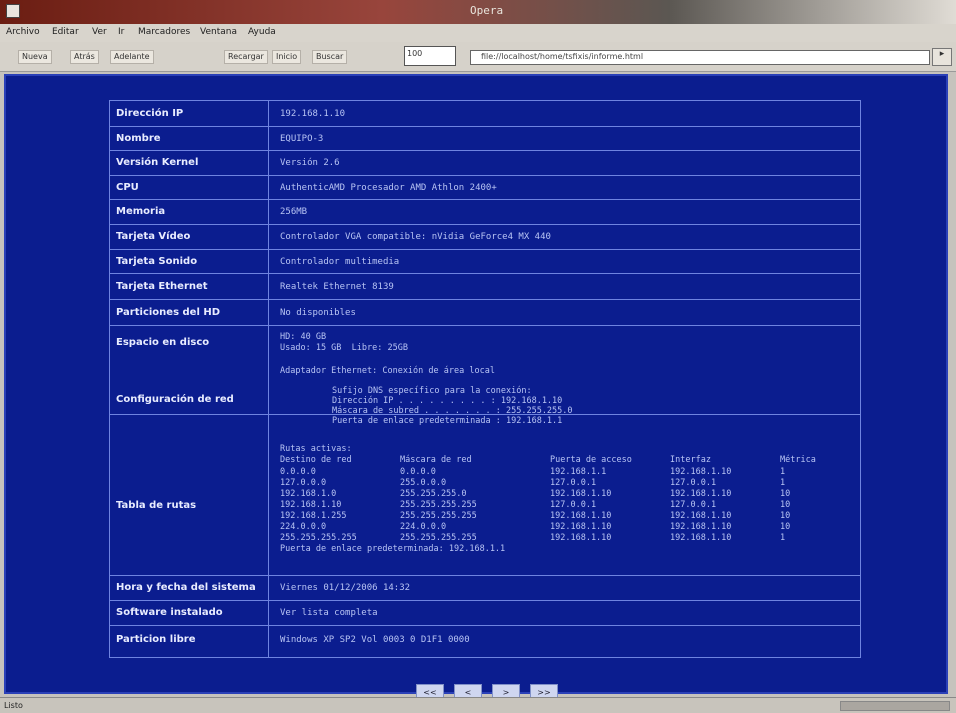  What do you see at coordinates (690, 460) in the screenshot?
I see `route-column-header: Interfaz` at bounding box center [690, 460].